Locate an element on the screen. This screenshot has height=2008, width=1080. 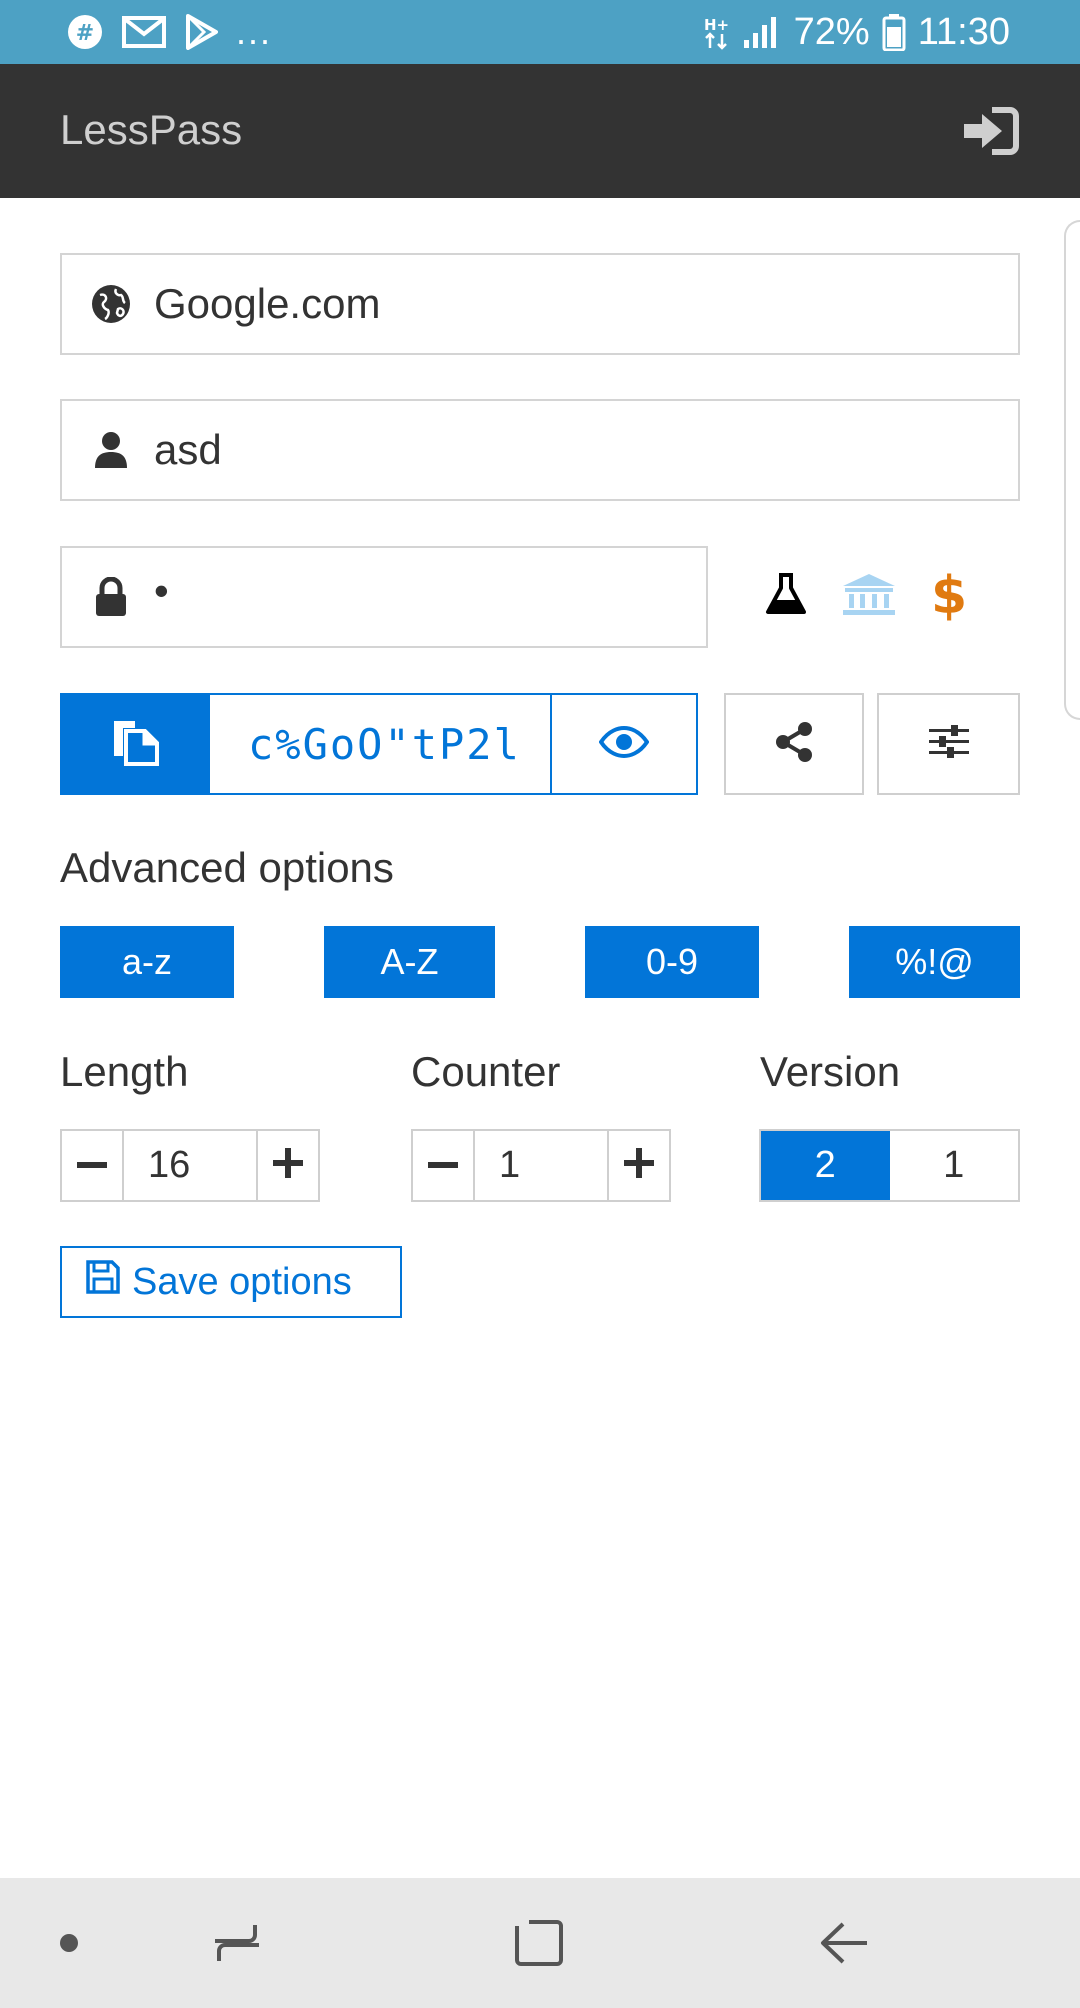
login-value: asd is located at coordinates (188, 449).